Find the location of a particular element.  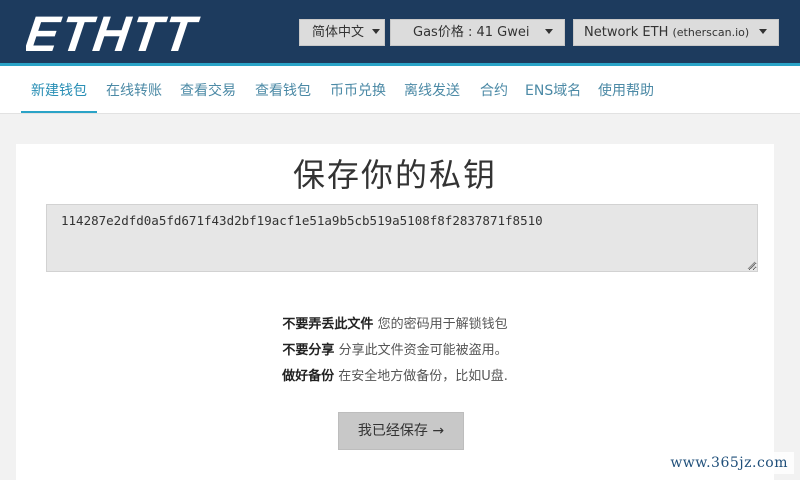

nav-item-contracts: 合约 is located at coordinates (494, 90).